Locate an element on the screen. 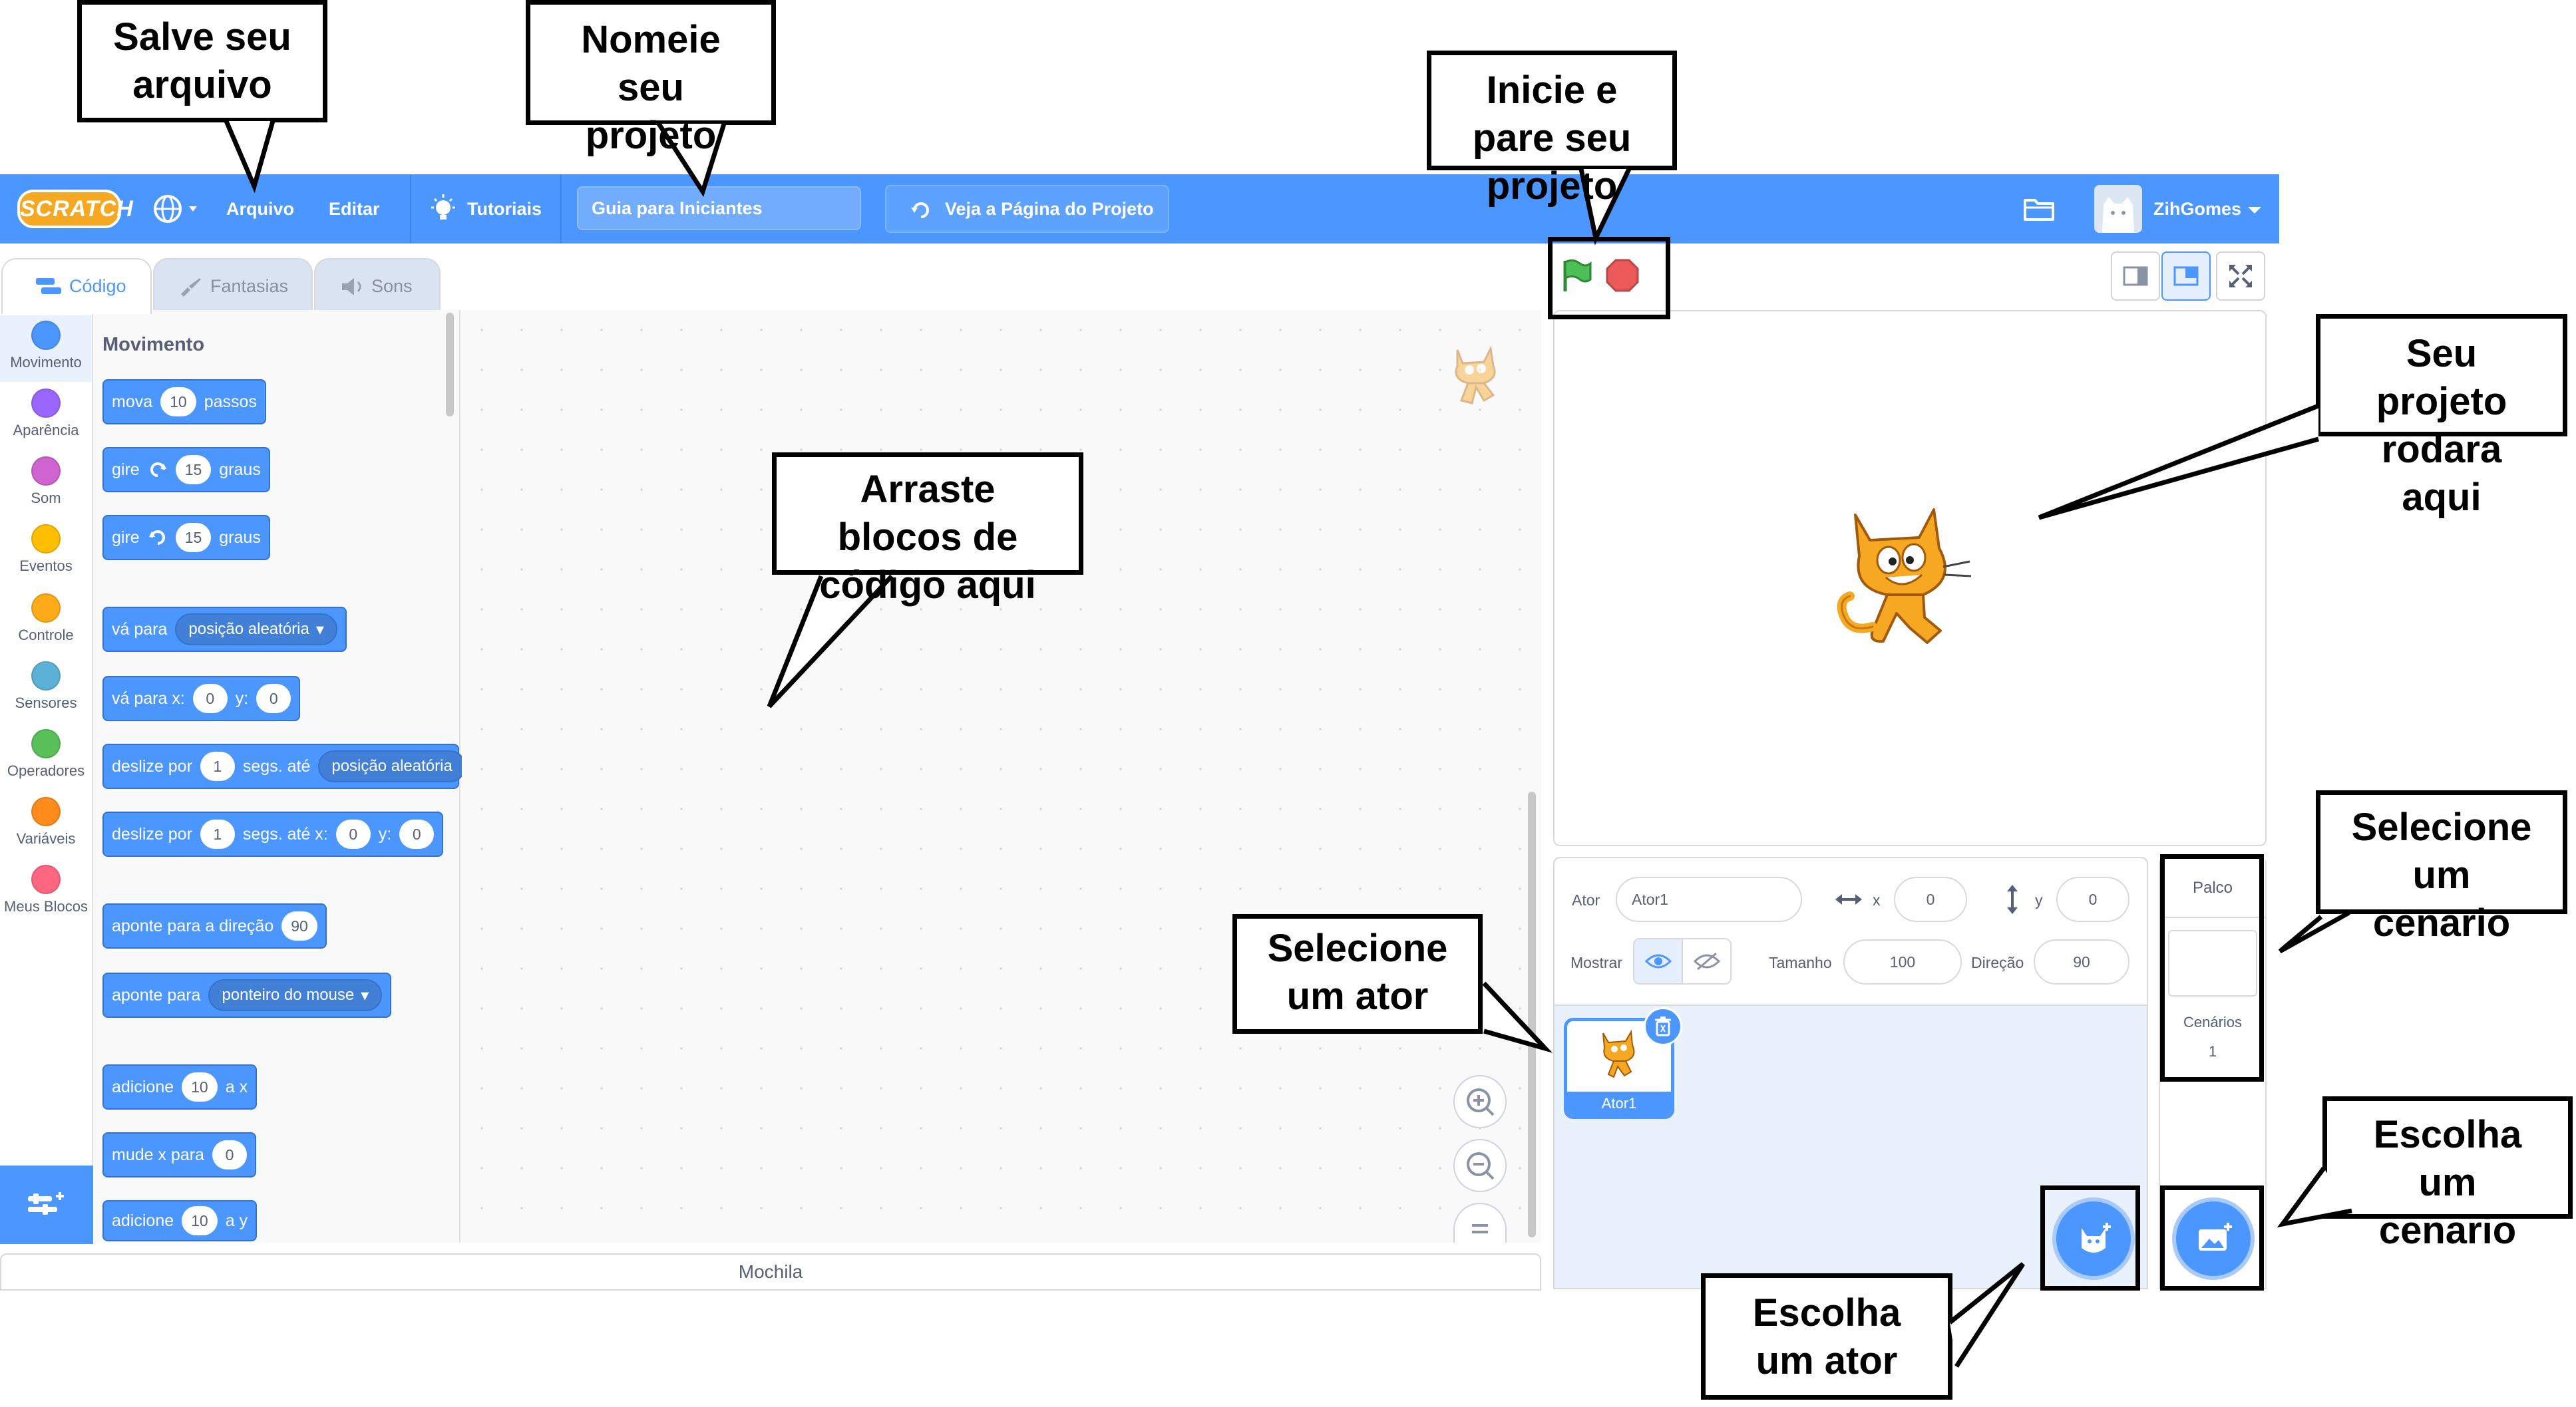  callout-drag-blocks-text: Arraste blocos de código aqui is located at coordinates (928, 537).